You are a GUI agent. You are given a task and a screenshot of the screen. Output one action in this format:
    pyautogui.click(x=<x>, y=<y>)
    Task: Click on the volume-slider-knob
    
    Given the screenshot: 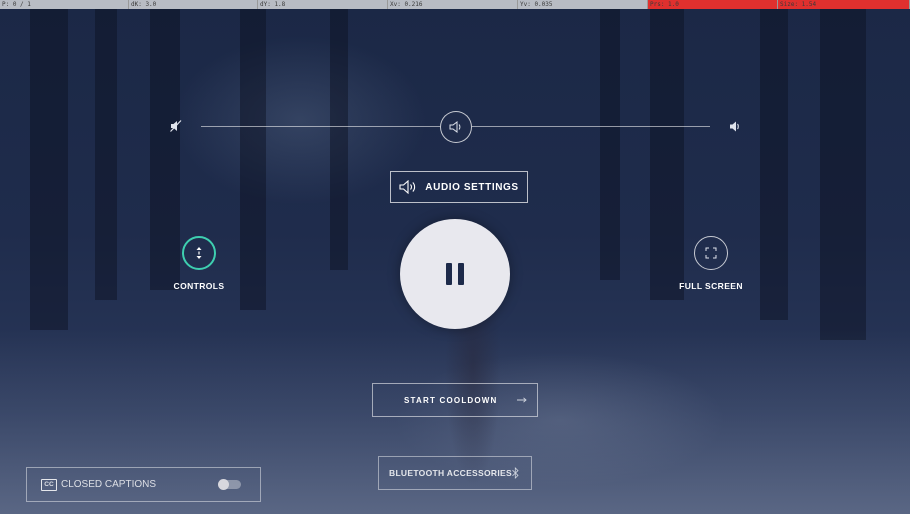 What is the action you would take?
    pyautogui.click(x=456, y=127)
    